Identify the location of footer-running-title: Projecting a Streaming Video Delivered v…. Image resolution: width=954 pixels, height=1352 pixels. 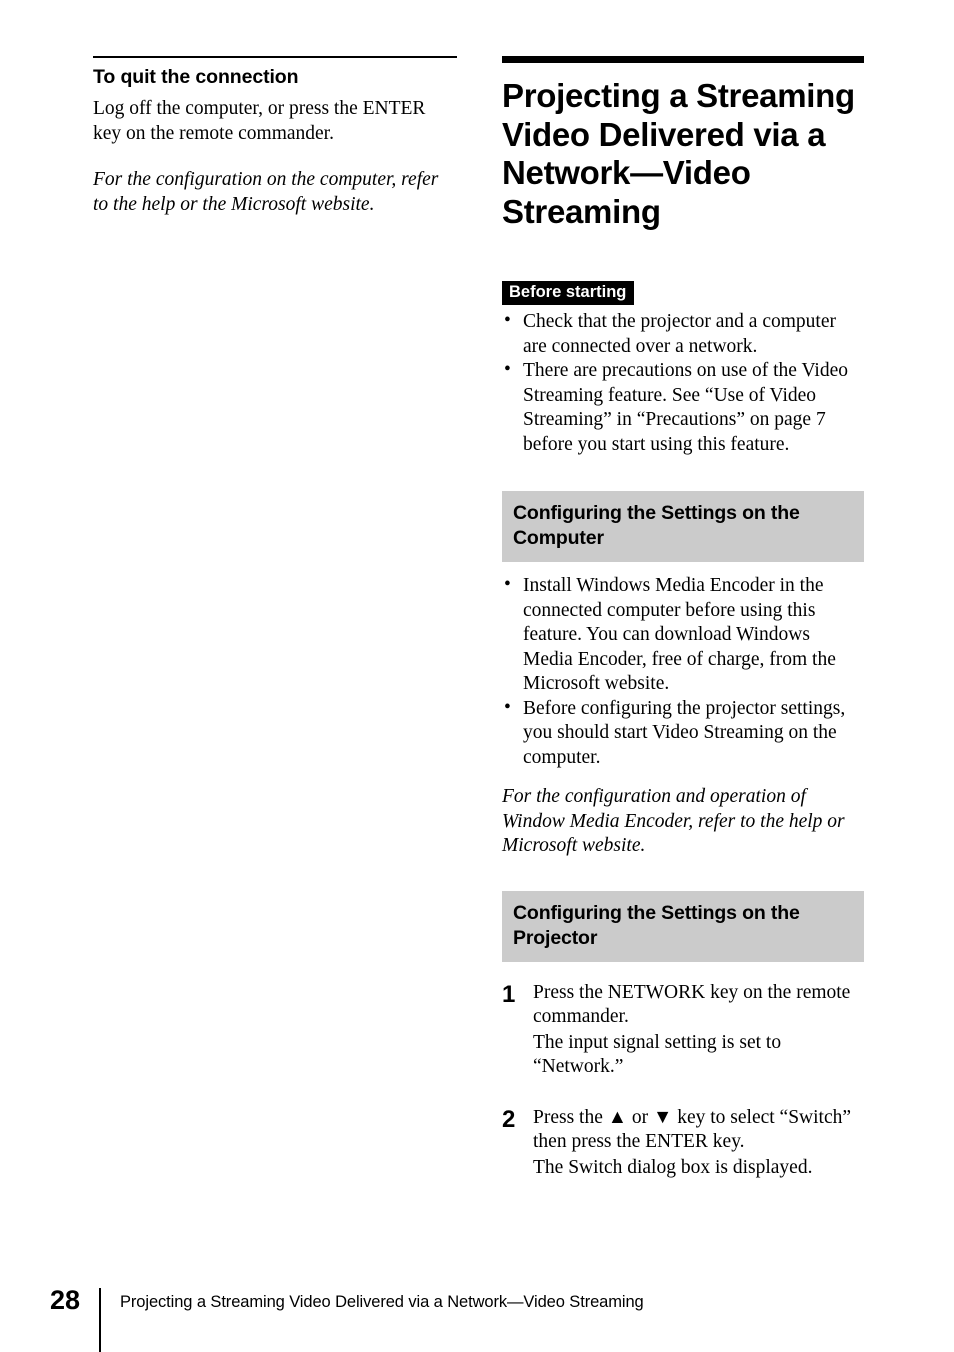
(382, 1302).